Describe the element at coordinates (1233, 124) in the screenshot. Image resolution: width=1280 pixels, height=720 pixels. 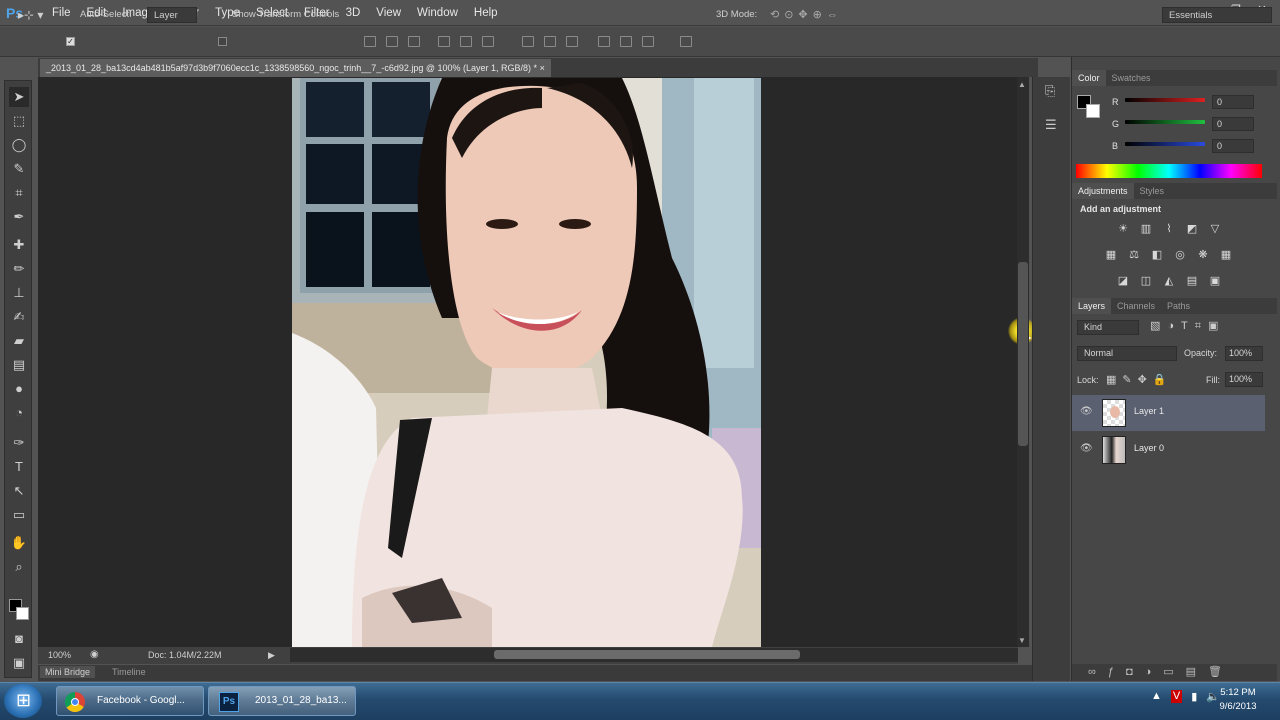
I see `g-value-field: 0` at that location.